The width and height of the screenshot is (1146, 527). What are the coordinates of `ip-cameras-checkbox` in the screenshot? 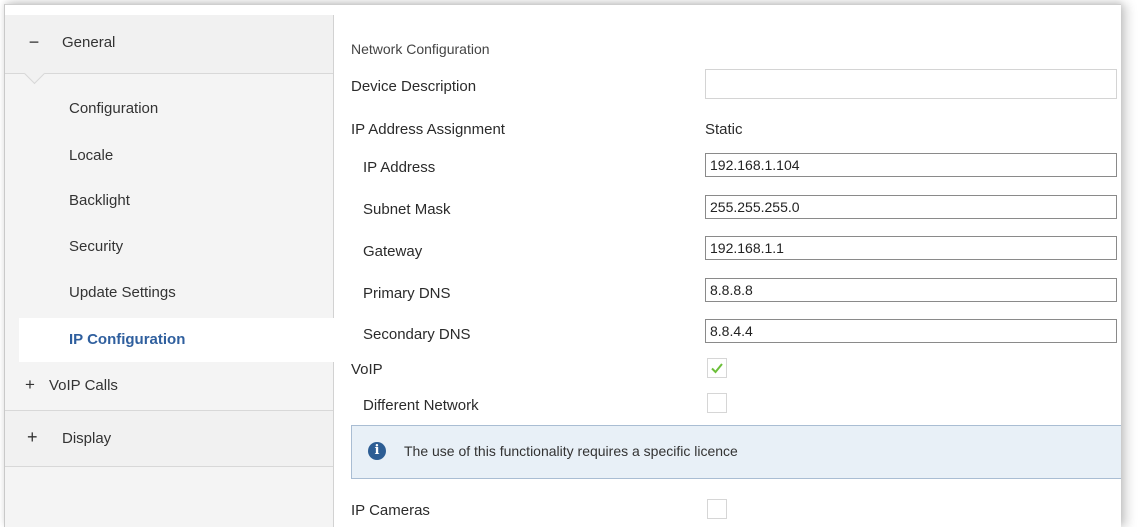 It's located at (717, 509).